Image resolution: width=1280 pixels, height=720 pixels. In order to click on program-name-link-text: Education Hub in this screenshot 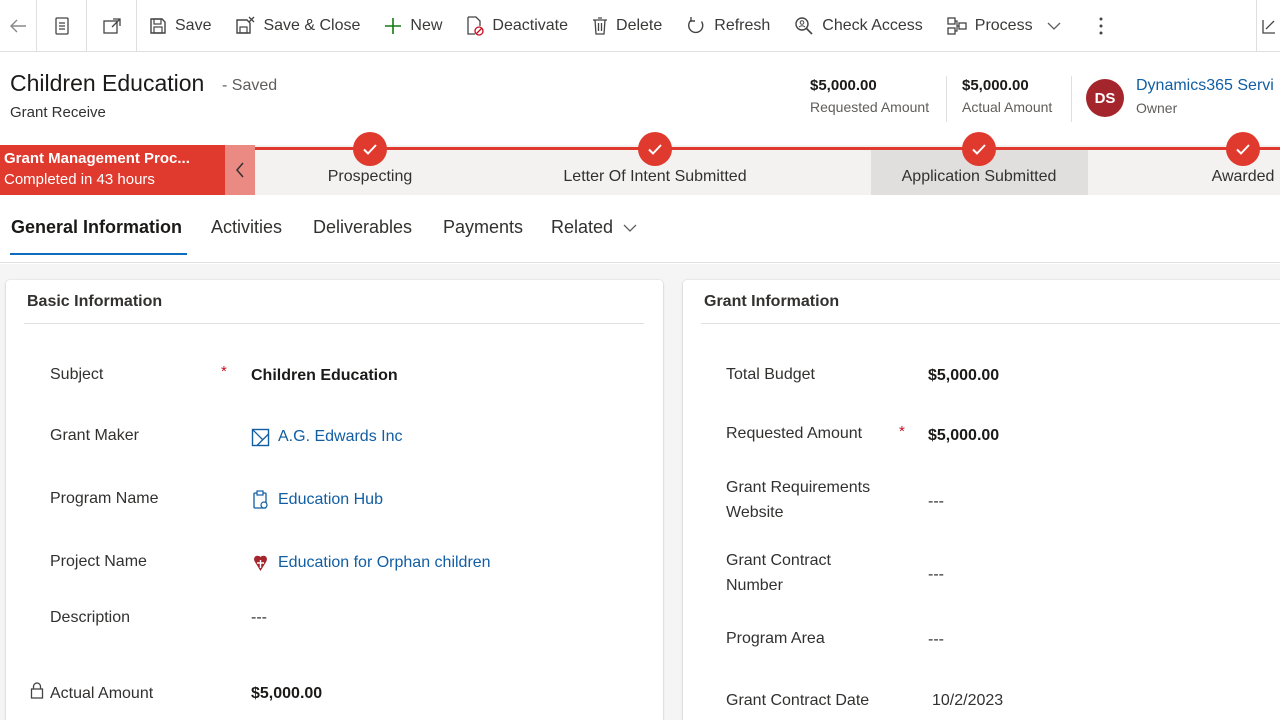, I will do `click(330, 499)`.